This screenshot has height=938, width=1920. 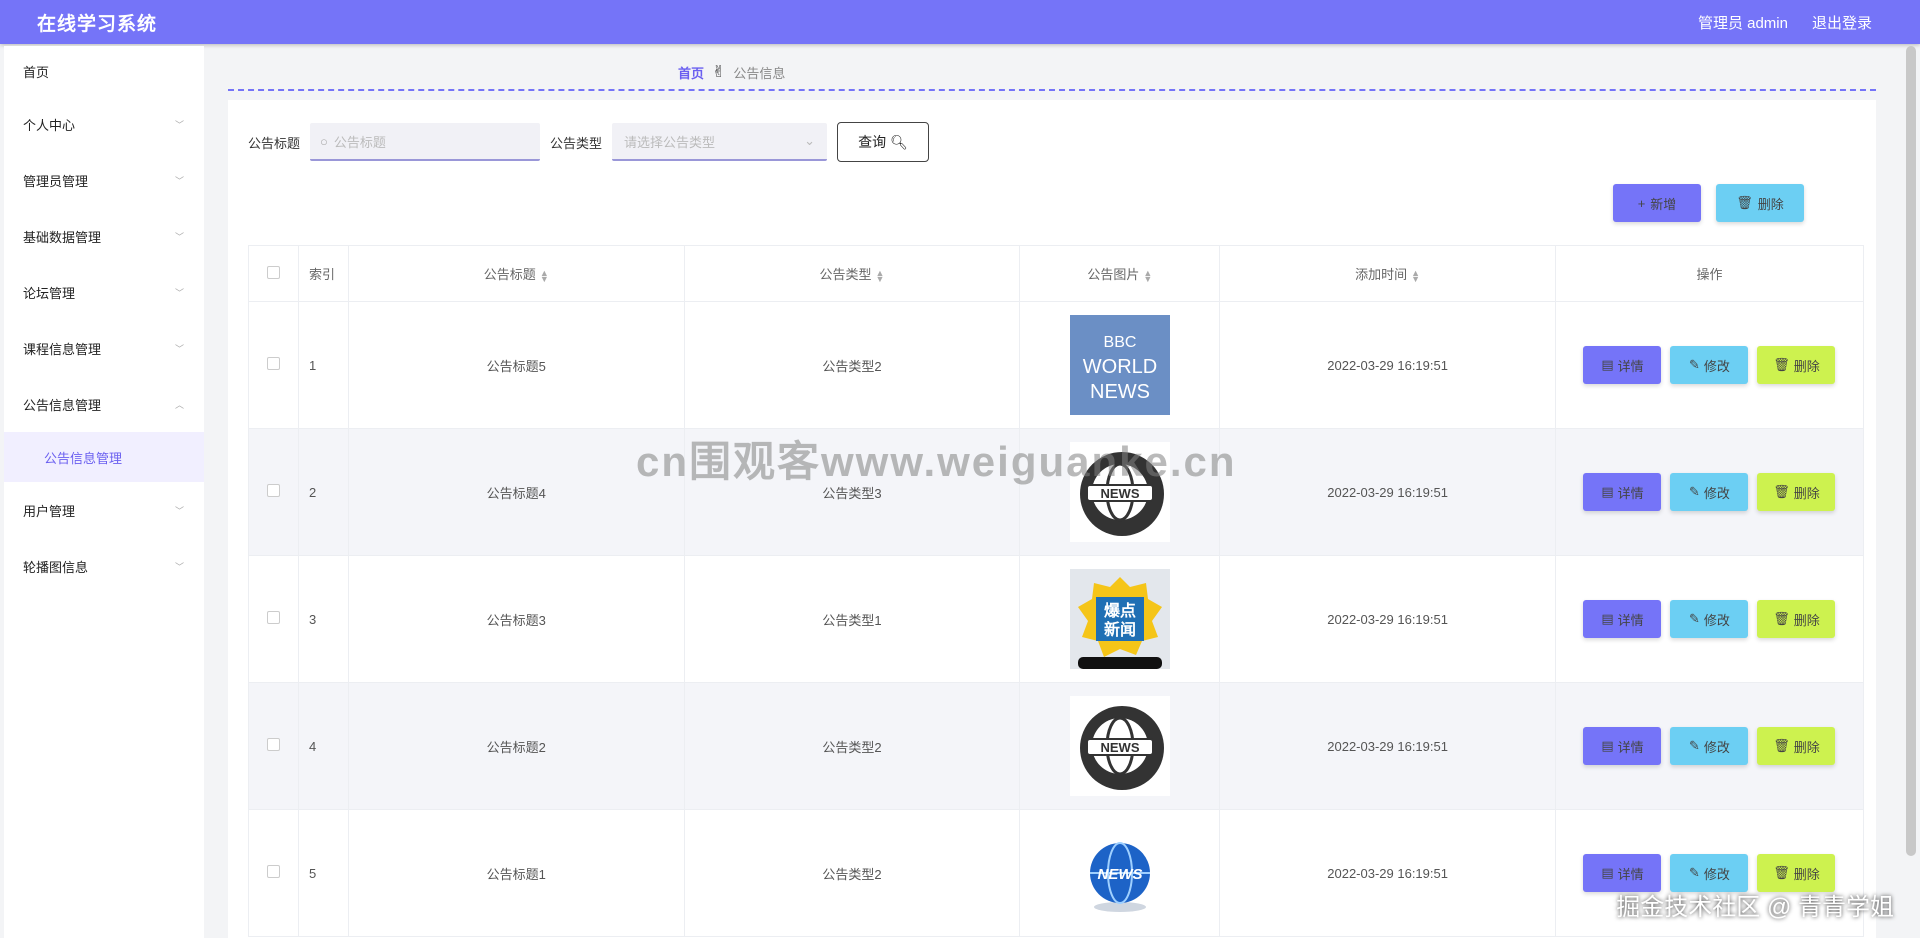 What do you see at coordinates (1120, 610) in the screenshot?
I see `baodian-text-1: 爆点` at bounding box center [1120, 610].